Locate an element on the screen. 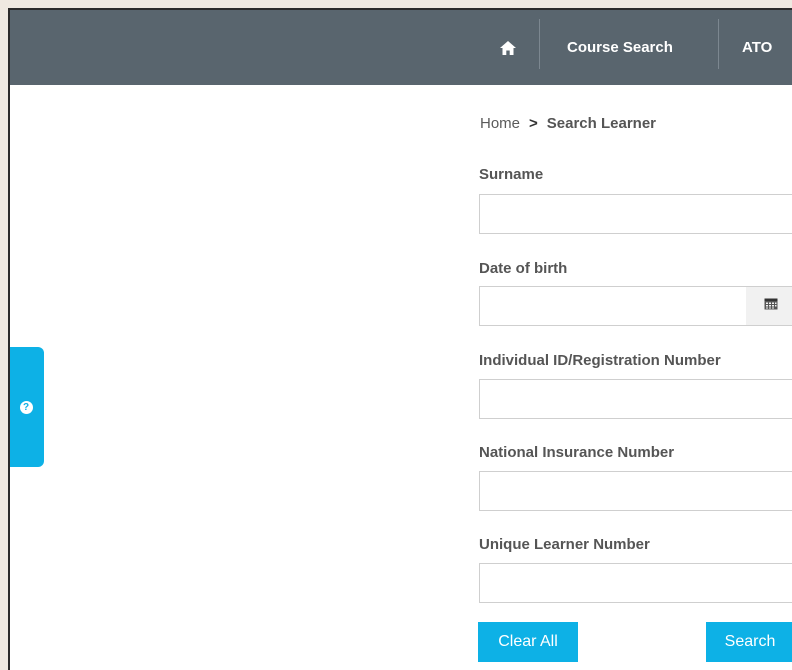 The height and width of the screenshot is (670, 792). surname-input is located at coordinates (635, 214).